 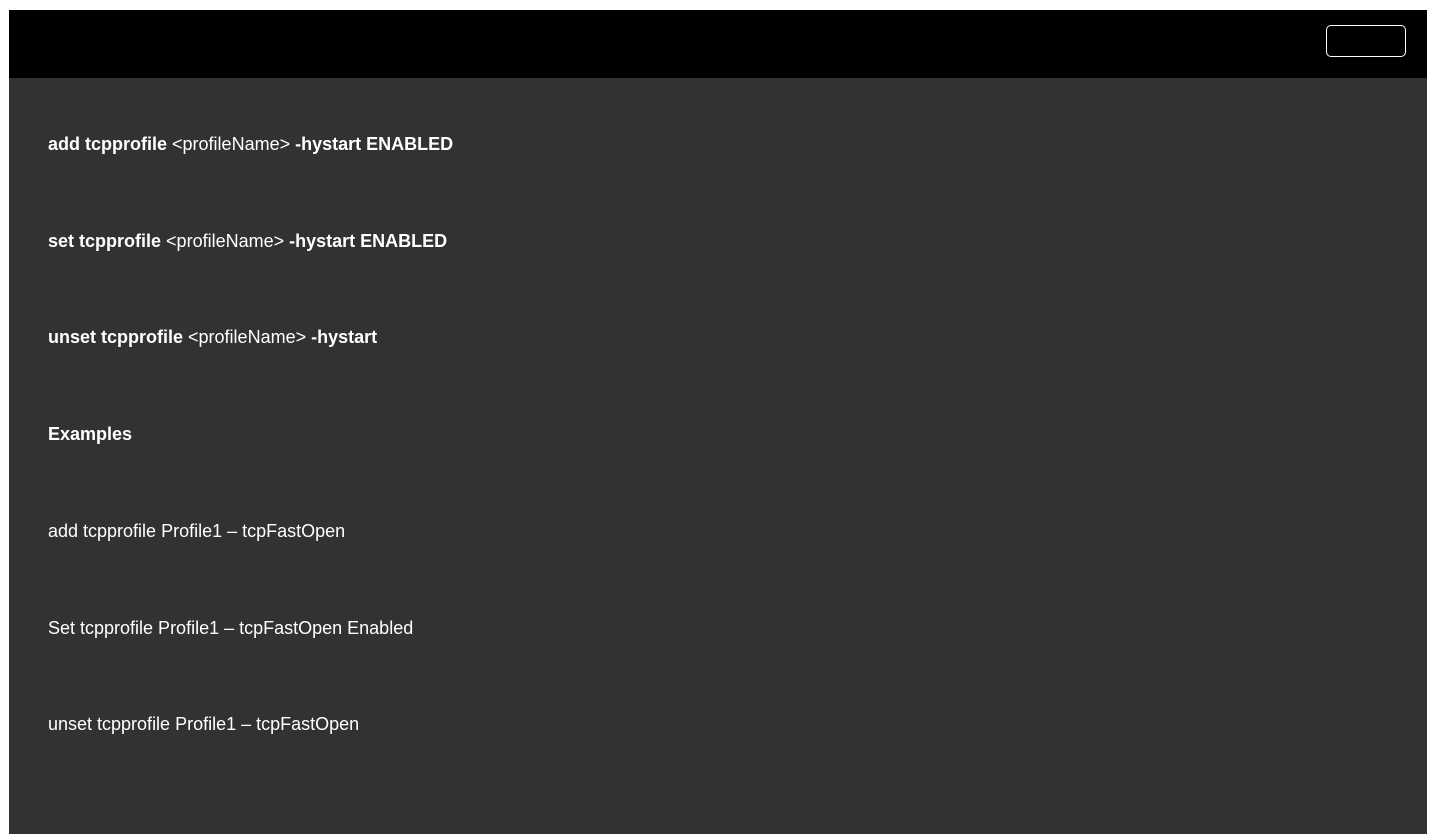 What do you see at coordinates (105, 241) in the screenshot?
I see `command-name: set tcpprofile` at bounding box center [105, 241].